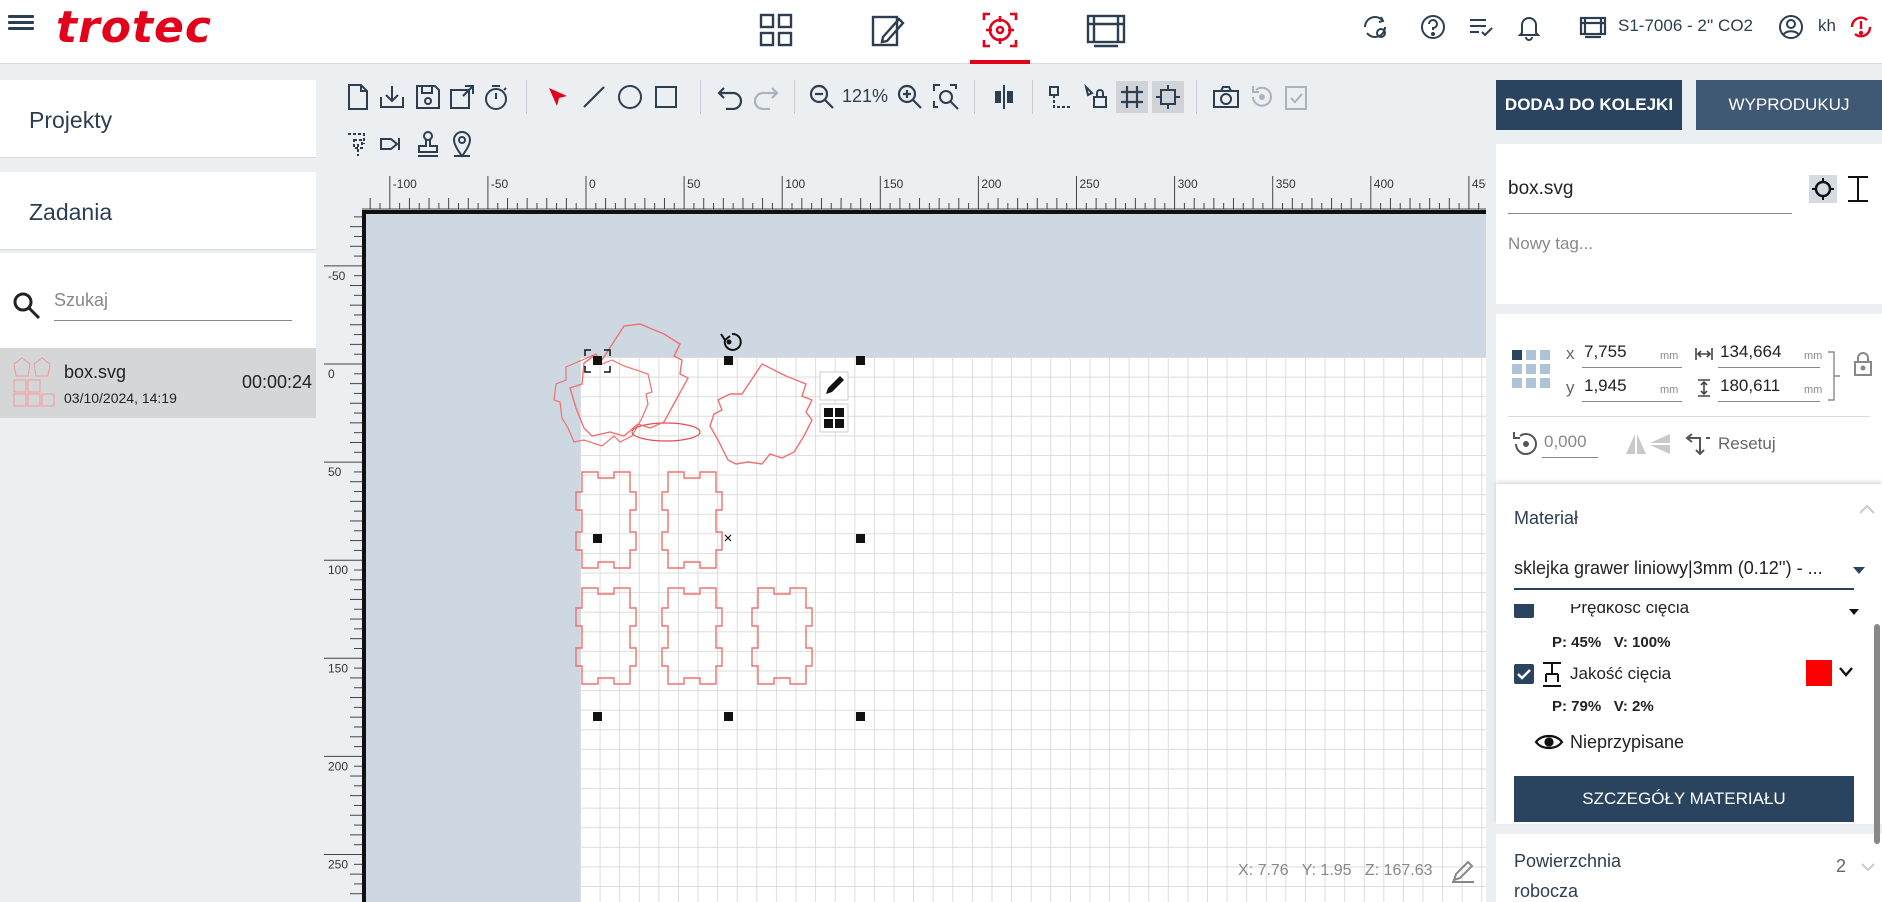 The image size is (1882, 902). What do you see at coordinates (691, 504) in the screenshot?
I see `box-parts` at bounding box center [691, 504].